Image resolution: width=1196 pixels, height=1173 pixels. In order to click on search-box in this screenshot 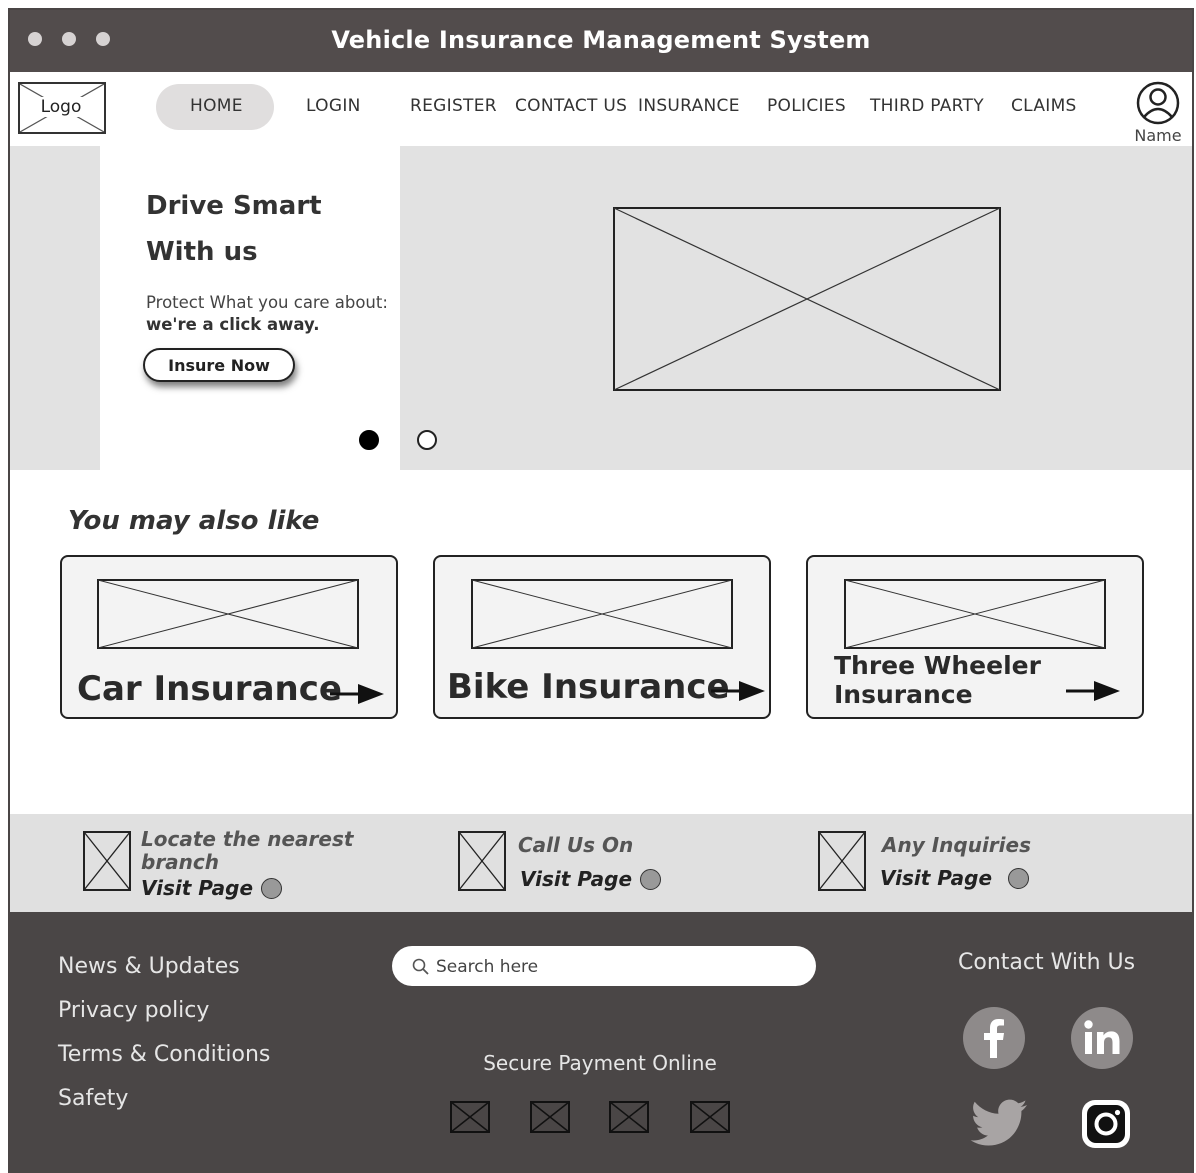, I will do `click(604, 966)`.